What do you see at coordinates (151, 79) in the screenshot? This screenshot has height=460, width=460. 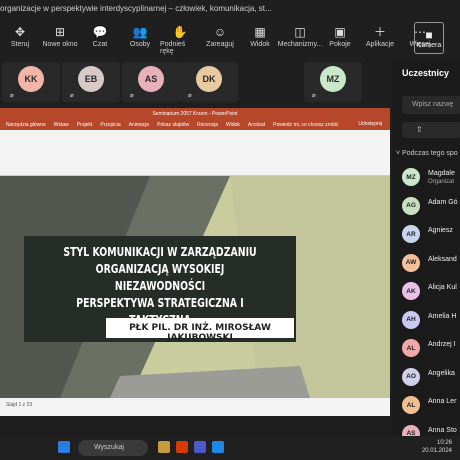 I see `avatar: AS` at bounding box center [151, 79].